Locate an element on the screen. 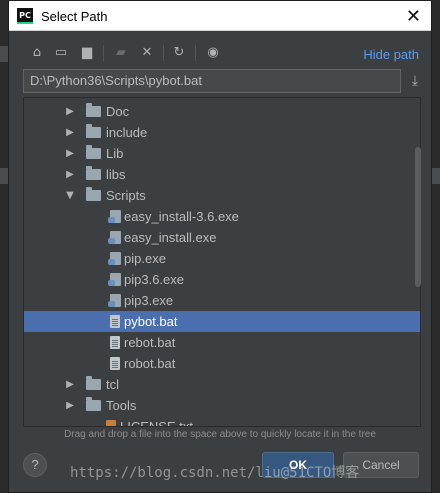 This screenshot has height=493, width=440. close-icon: ✕ is located at coordinates (413, 16).